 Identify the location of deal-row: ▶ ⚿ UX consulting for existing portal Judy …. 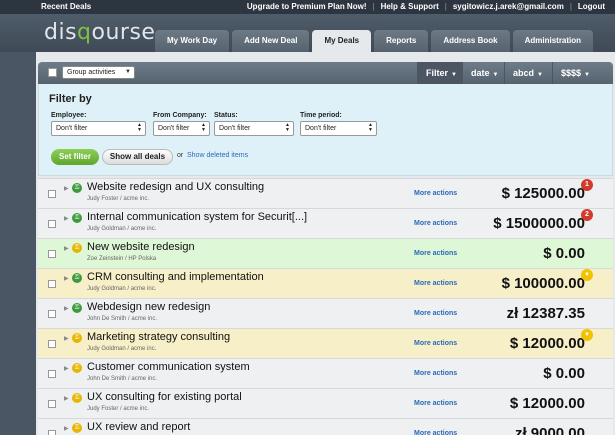
(325, 403).